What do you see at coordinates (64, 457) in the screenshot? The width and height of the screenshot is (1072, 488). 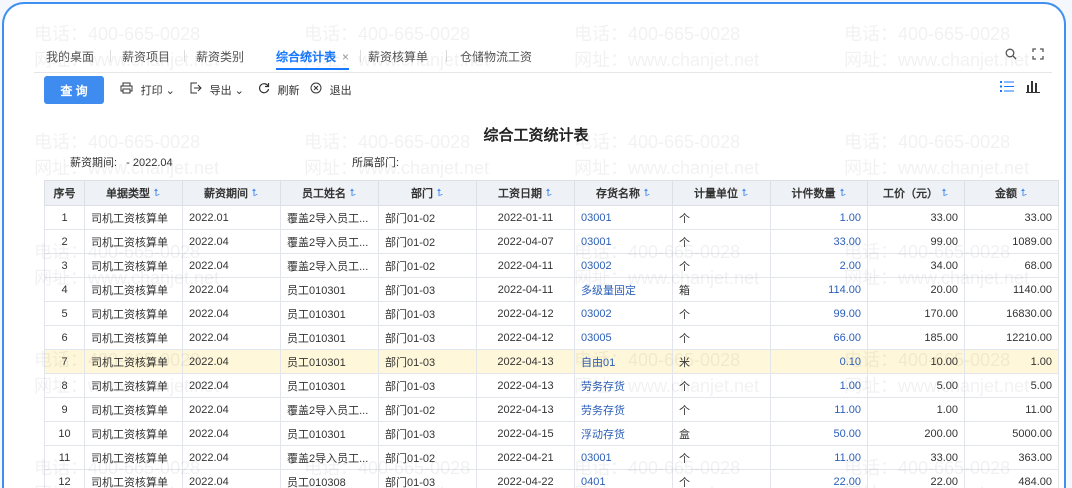 I see `table-cell: 11` at bounding box center [64, 457].